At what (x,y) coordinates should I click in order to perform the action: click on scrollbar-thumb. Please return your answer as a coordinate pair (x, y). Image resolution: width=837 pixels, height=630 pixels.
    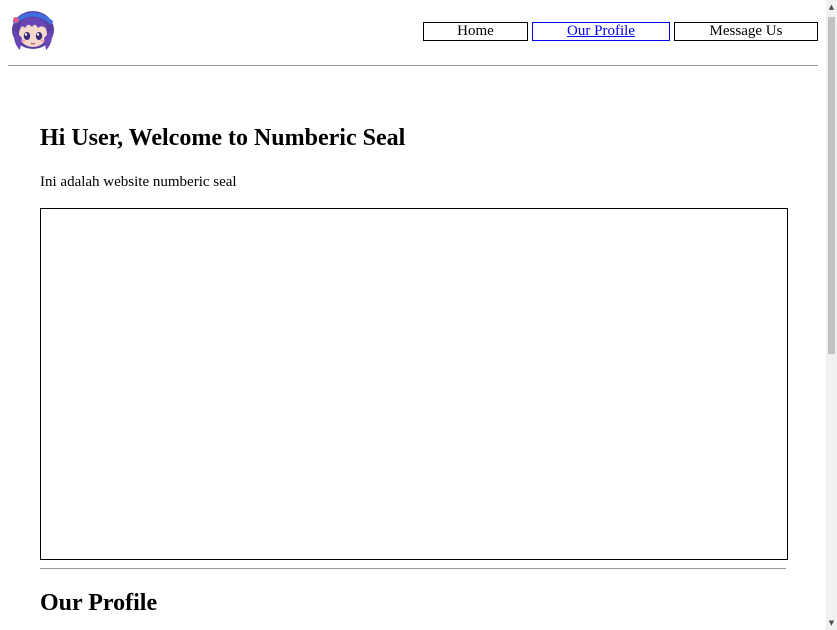
    Looking at the image, I should click on (831, 185).